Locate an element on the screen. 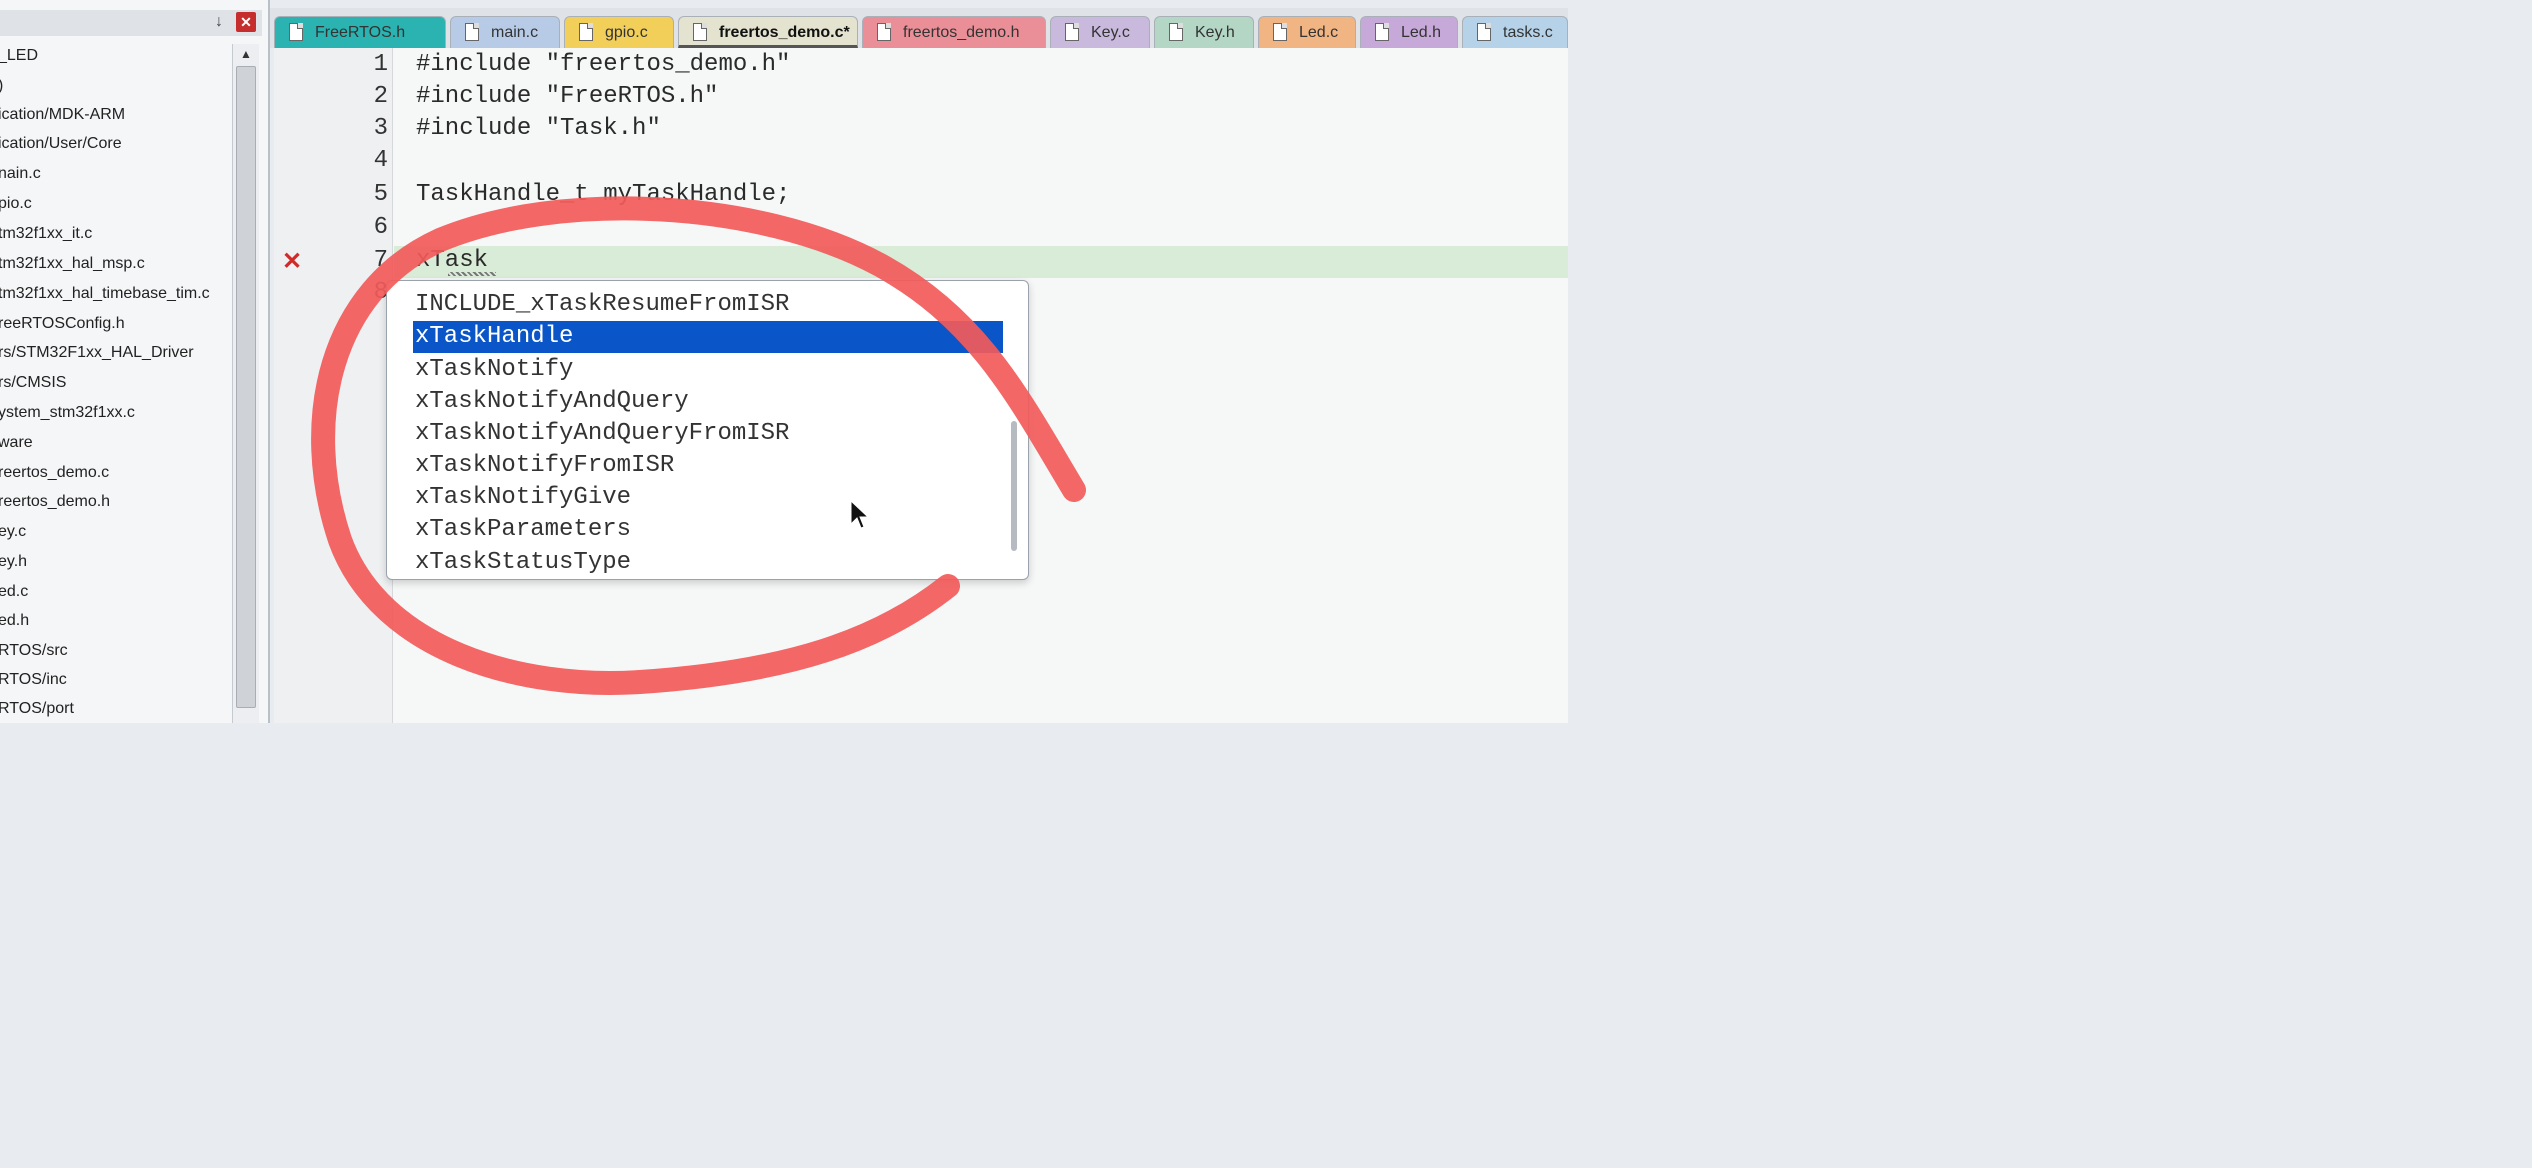 This screenshot has width=2532, height=1168. code-line: TaskHandle_t myTaskHandle; is located at coordinates (603, 194).